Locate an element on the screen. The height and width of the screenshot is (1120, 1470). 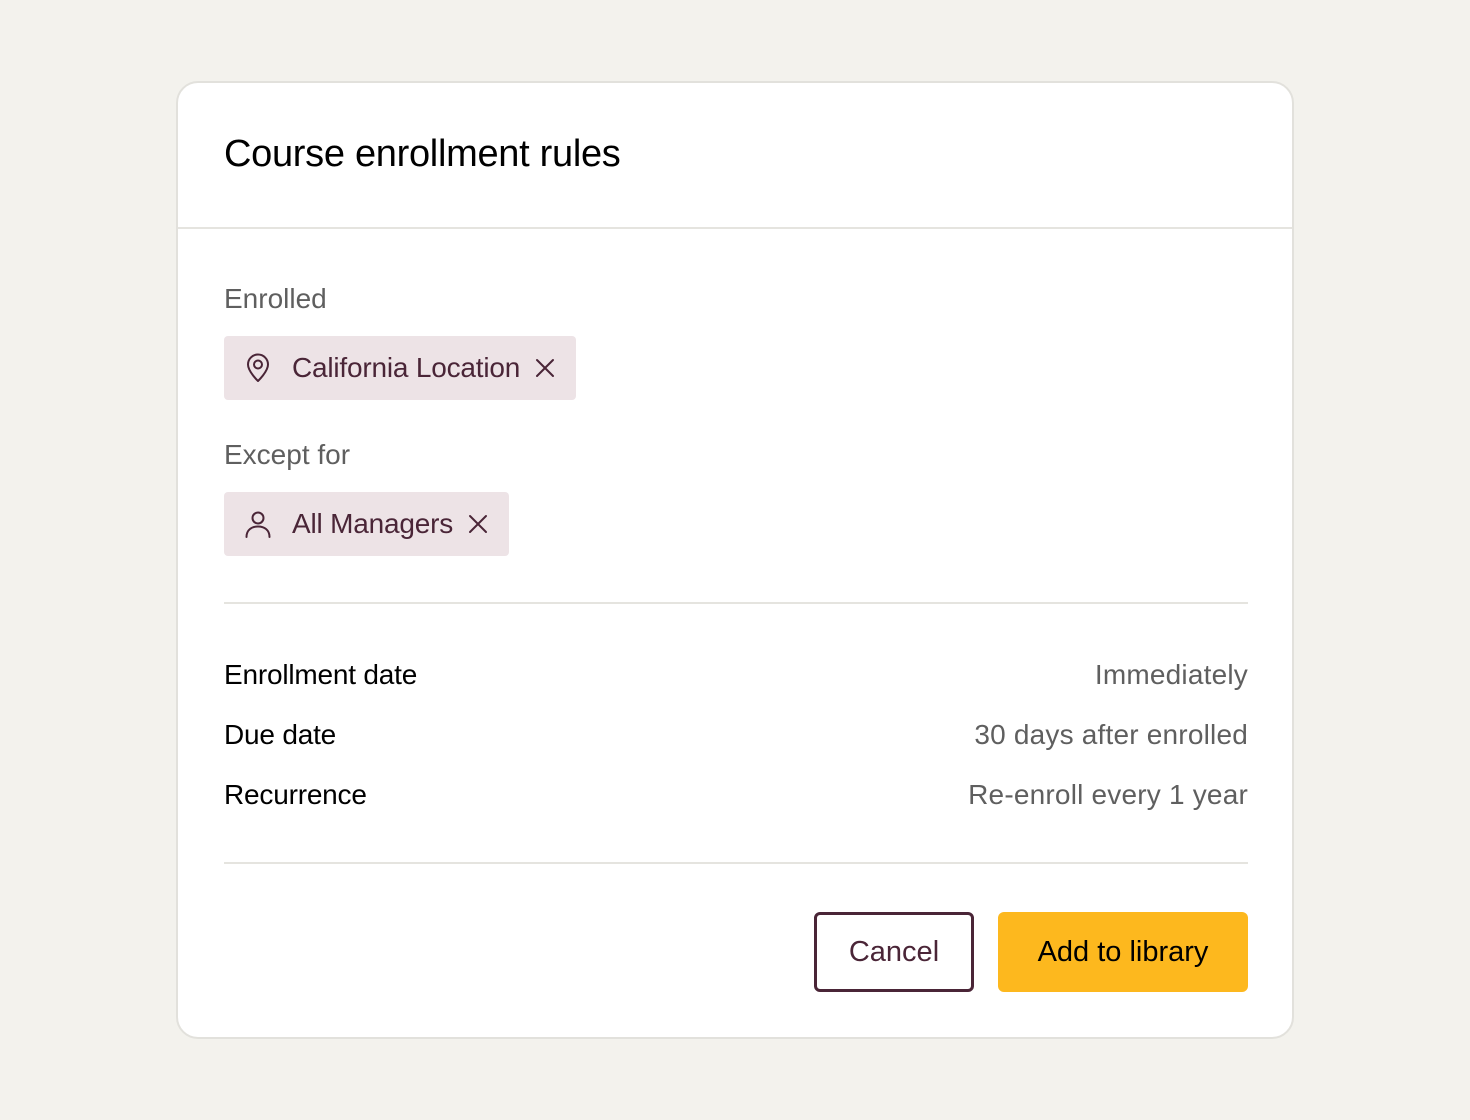
except-chip-label: All Managers is located at coordinates (373, 523).